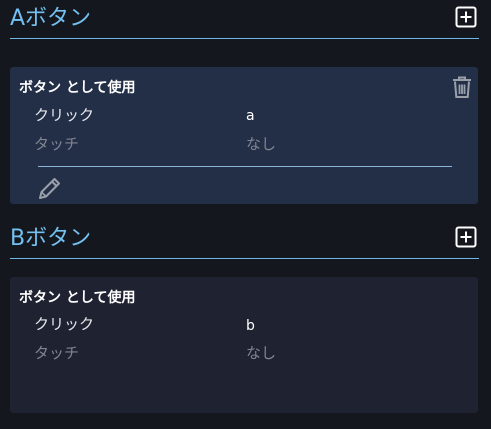 This screenshot has width=491, height=429. What do you see at coordinates (250, 116) in the screenshot?
I see `click-value: a` at bounding box center [250, 116].